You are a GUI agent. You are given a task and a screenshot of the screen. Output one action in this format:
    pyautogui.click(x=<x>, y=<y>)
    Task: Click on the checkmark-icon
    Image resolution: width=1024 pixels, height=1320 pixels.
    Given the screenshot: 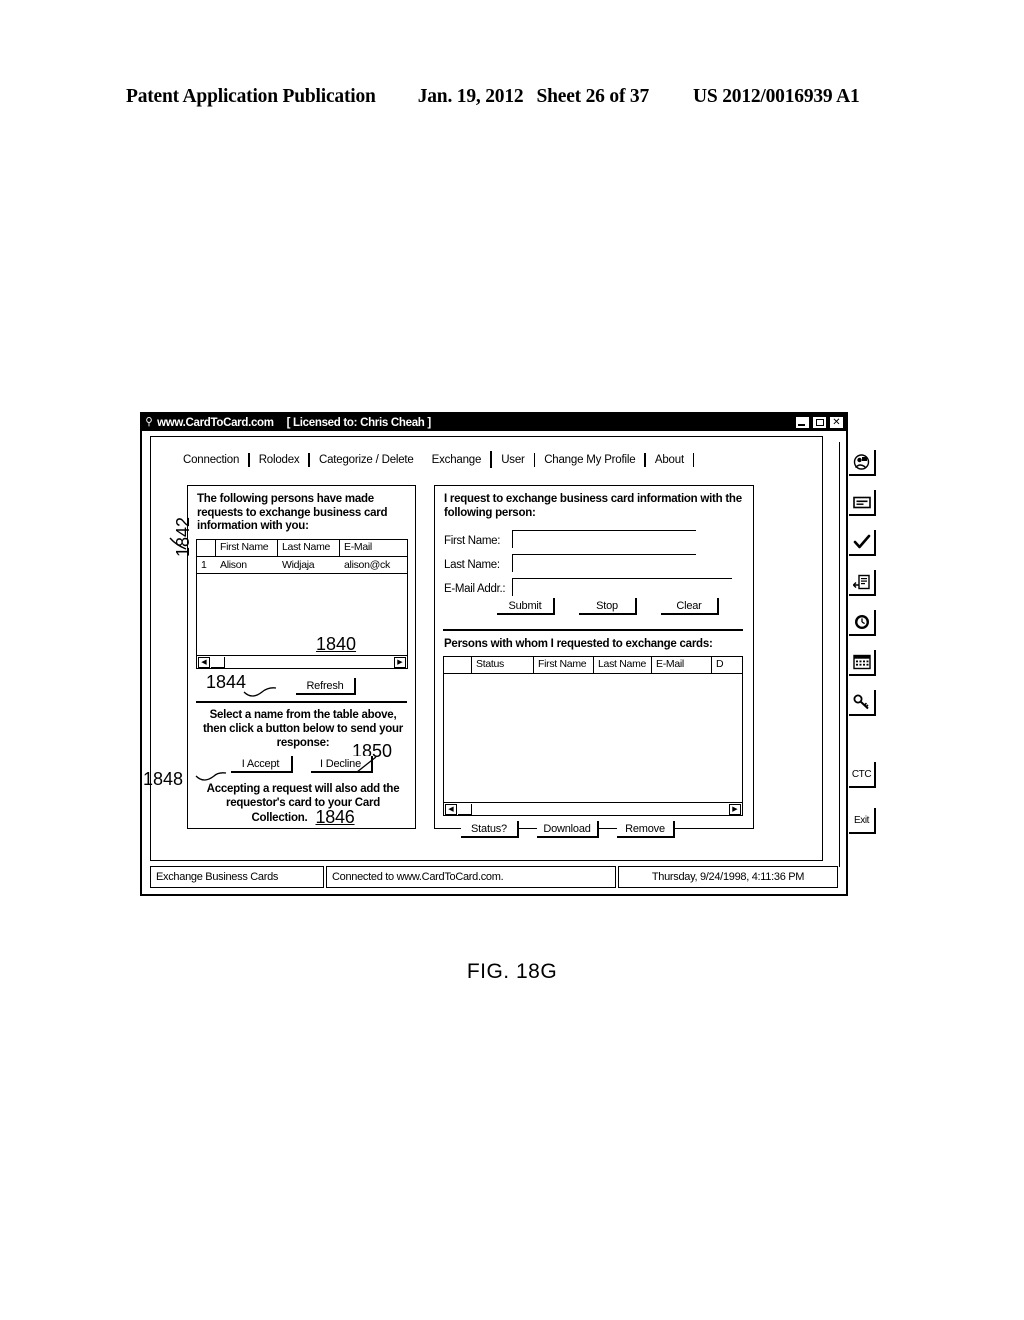 What is the action you would take?
    pyautogui.click(x=861, y=541)
    